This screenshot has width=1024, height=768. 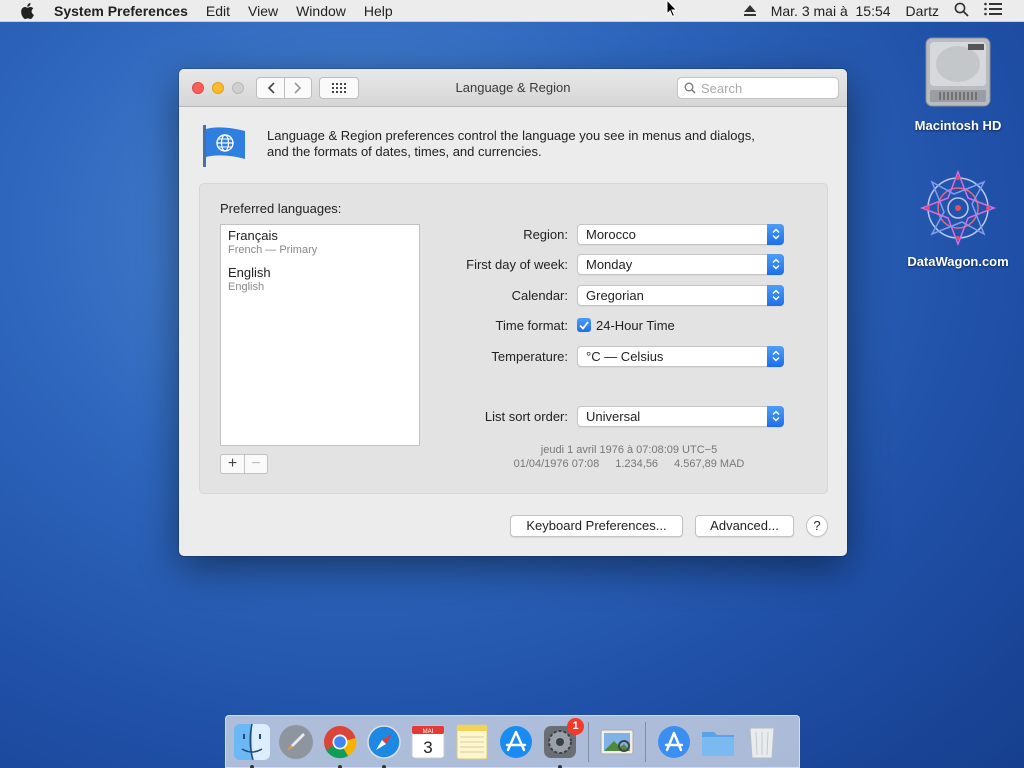 What do you see at coordinates (611, 234) in the screenshot?
I see `region-value: Morocco` at bounding box center [611, 234].